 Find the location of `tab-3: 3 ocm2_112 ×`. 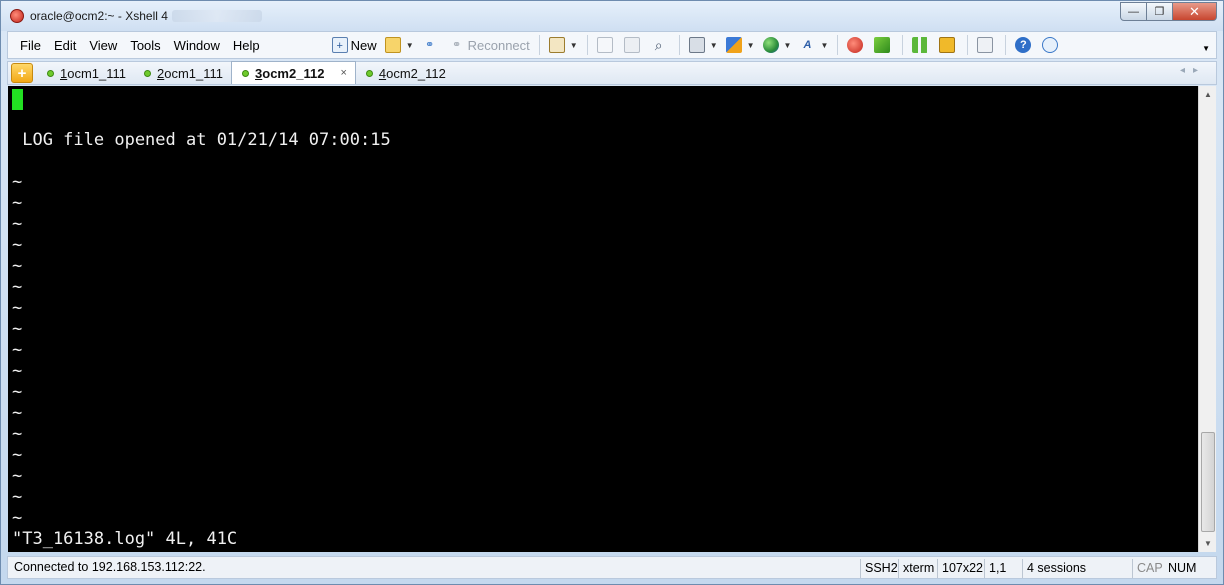

tab-3: 3 ocm2_112 × is located at coordinates (293, 72).